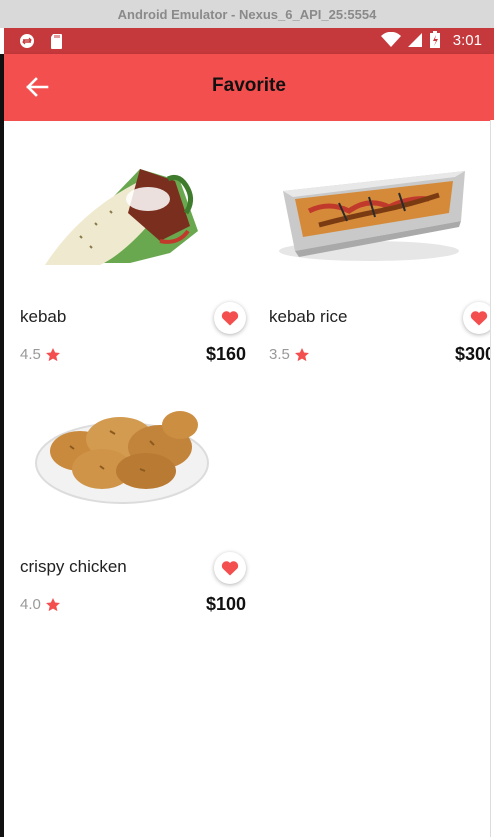 Image resolution: width=494 pixels, height=837 pixels. I want to click on food-card: kebab 4.5 $160, so click(133, 263).